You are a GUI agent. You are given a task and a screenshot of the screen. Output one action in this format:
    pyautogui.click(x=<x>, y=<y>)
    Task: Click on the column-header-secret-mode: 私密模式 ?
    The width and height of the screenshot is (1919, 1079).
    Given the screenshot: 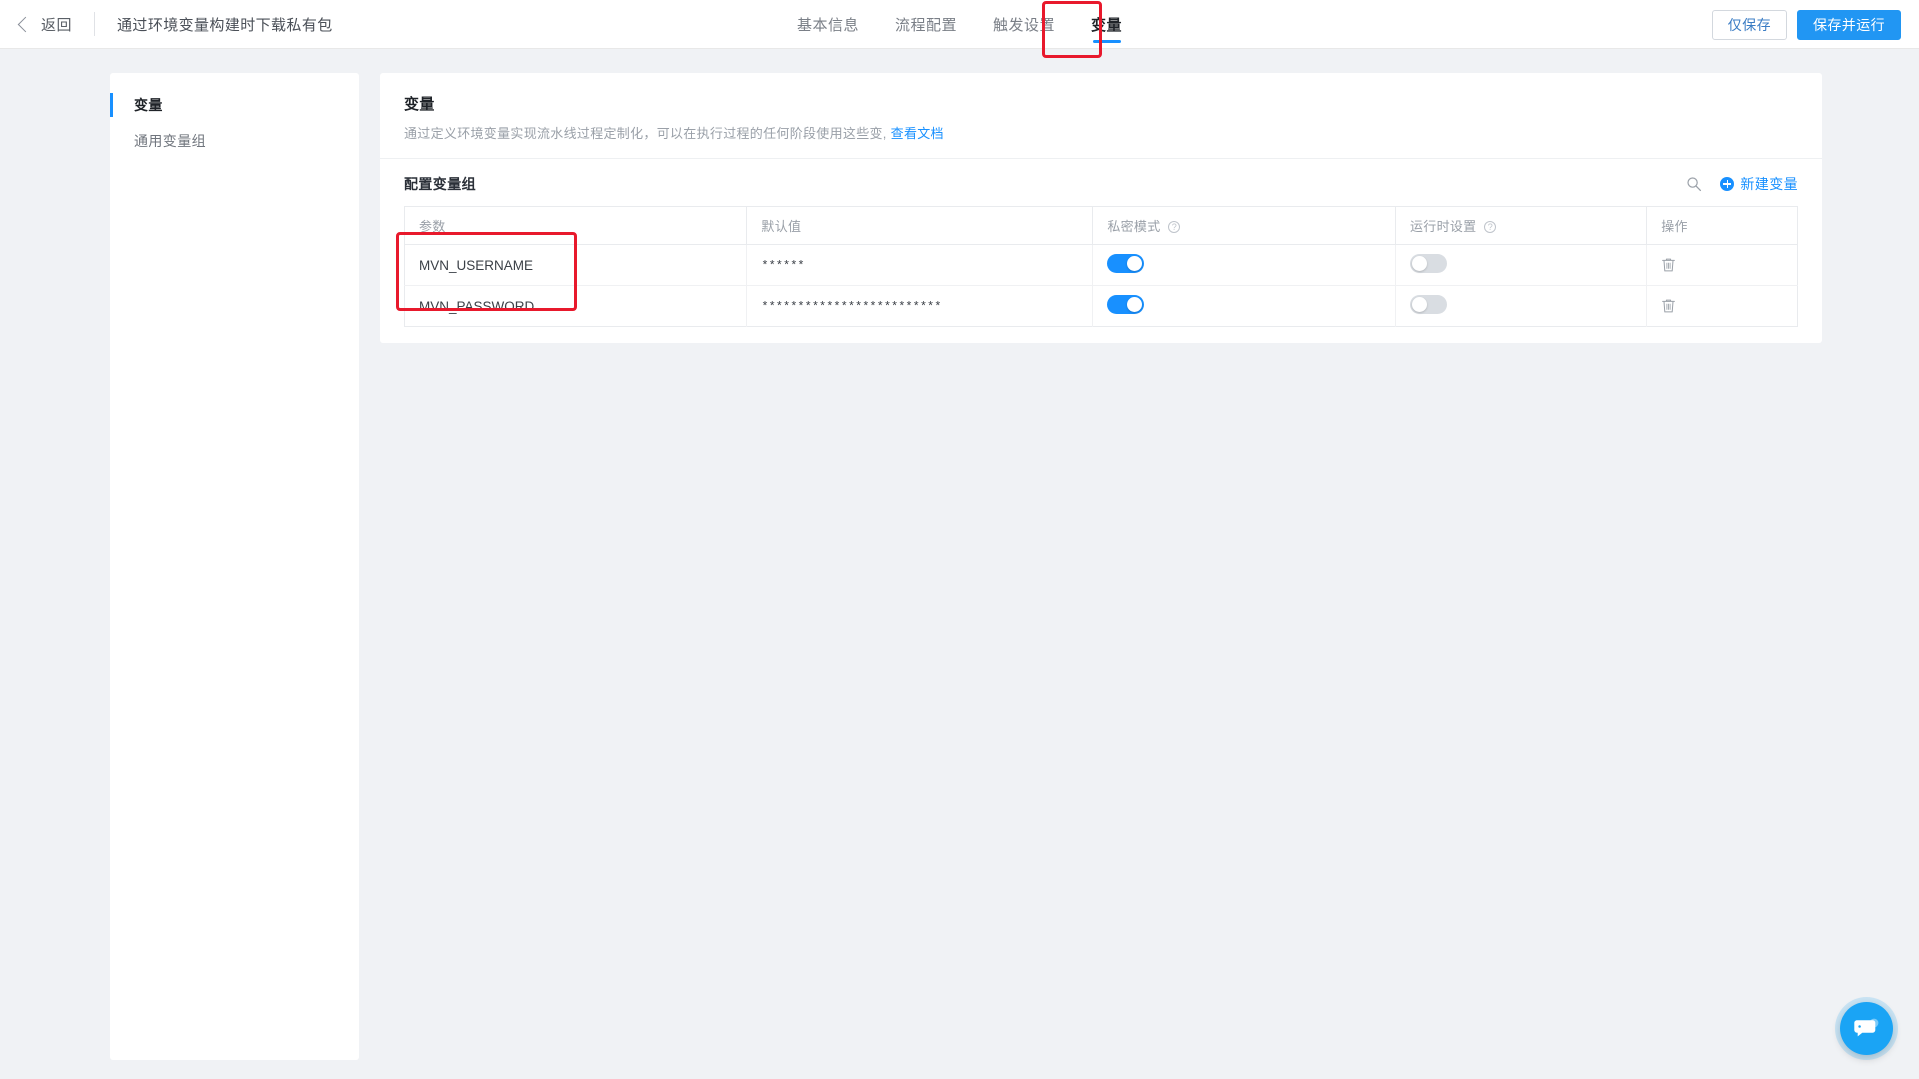 What is the action you would take?
    pyautogui.click(x=1244, y=225)
    